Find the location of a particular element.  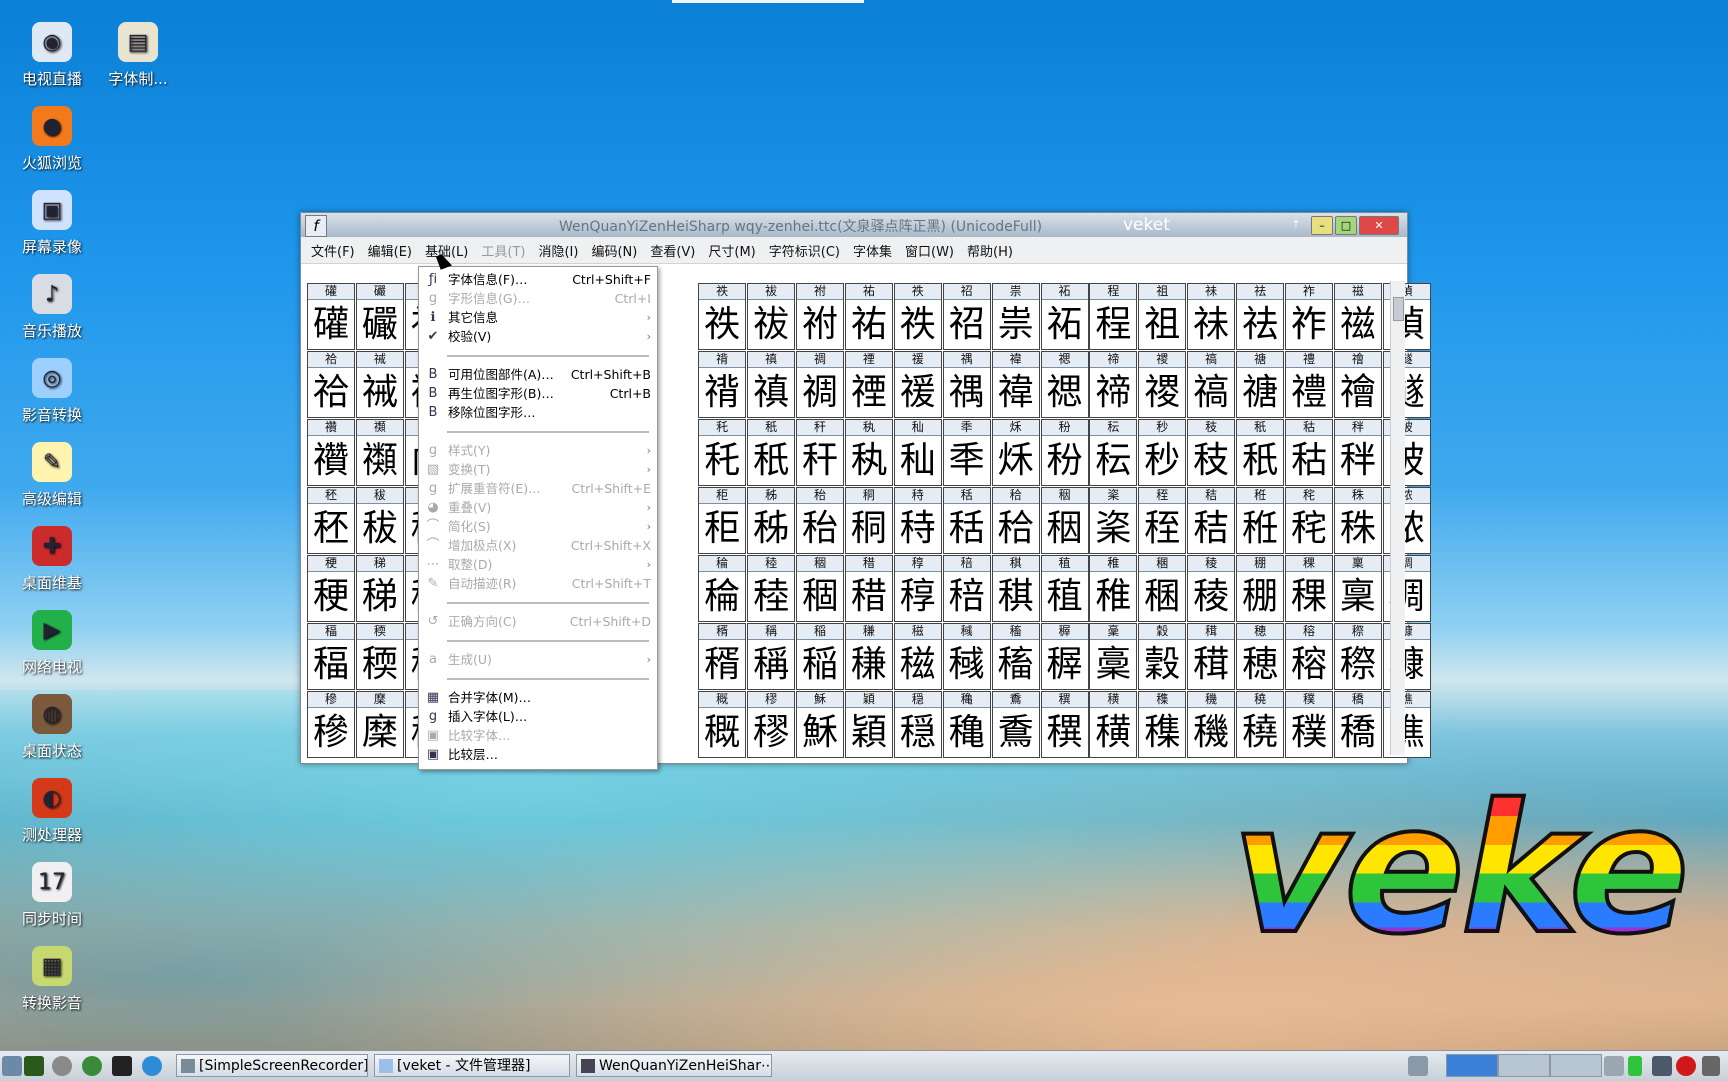

glyph-cell: 禛禛 is located at coordinates (771, 384).